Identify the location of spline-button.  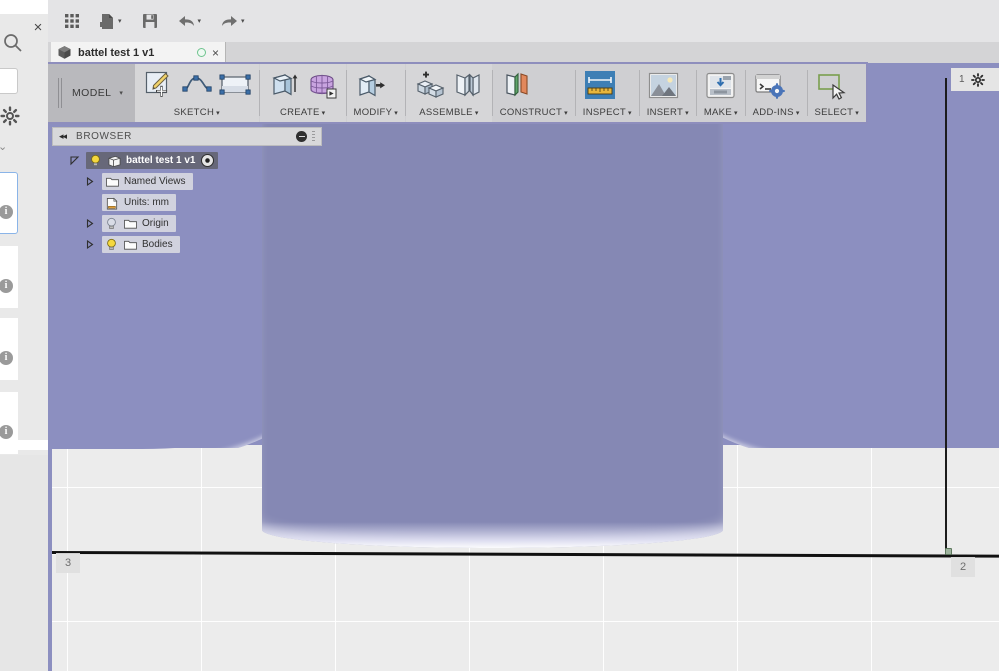
(197, 85).